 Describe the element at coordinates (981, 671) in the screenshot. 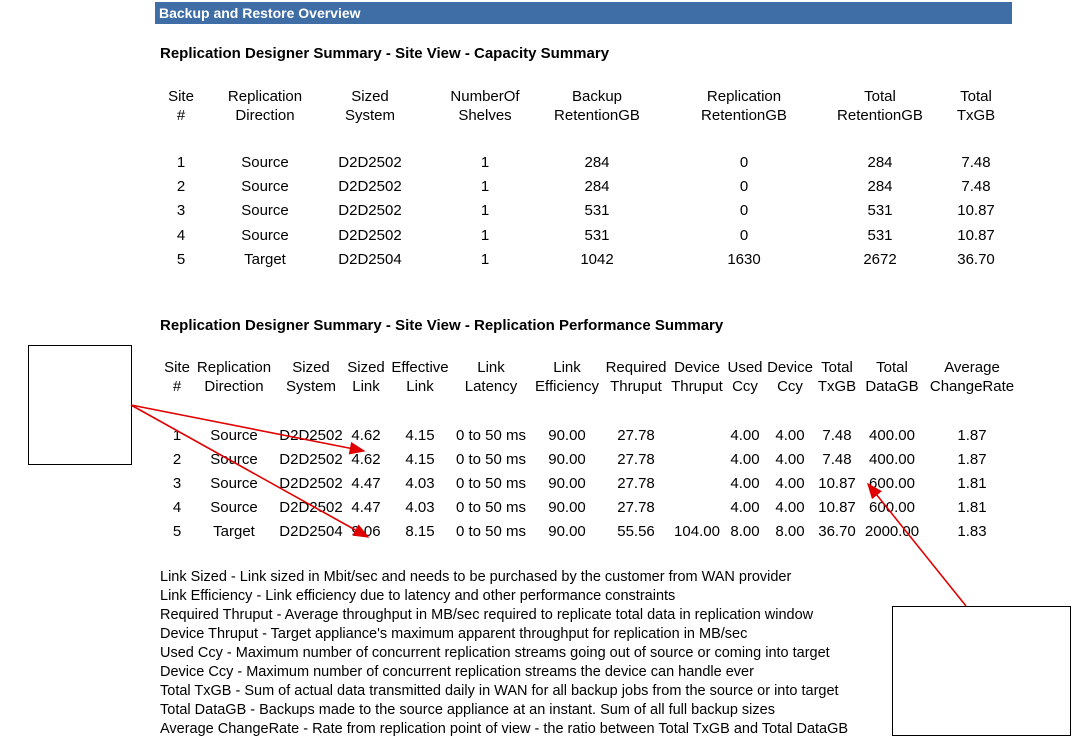

I see `annotation-box-right` at that location.